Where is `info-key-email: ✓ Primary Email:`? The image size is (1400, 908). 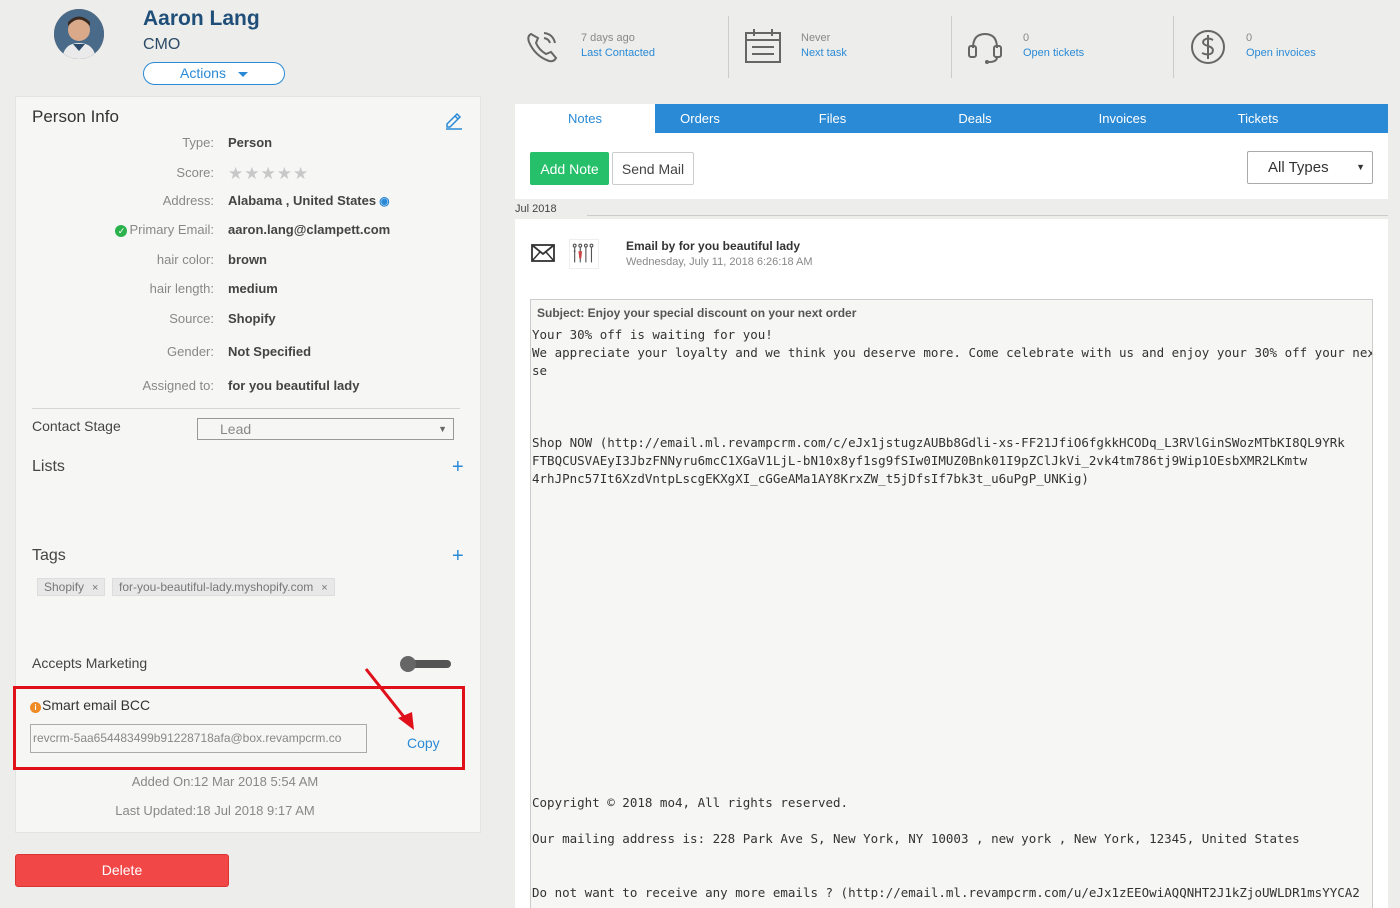
info-key-email: ✓ Primary Email: is located at coordinates (164, 229).